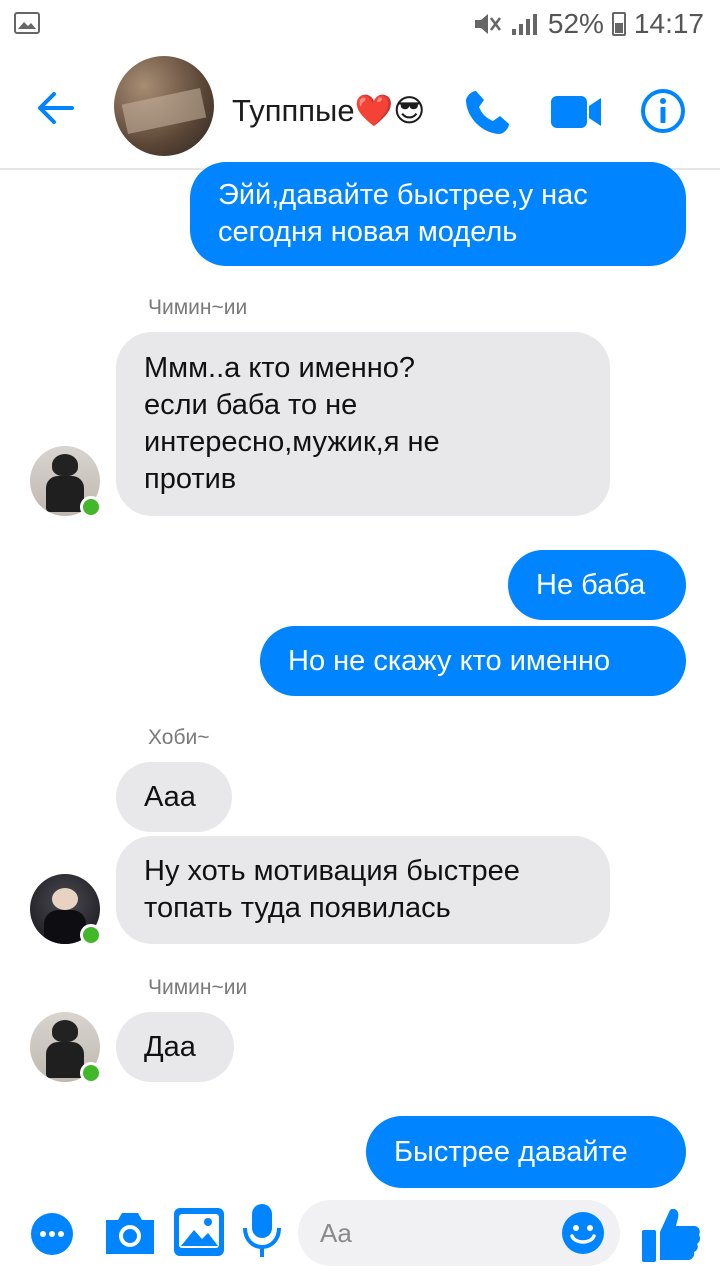  I want to click on status-right: 52% 14:17, so click(588, 24).